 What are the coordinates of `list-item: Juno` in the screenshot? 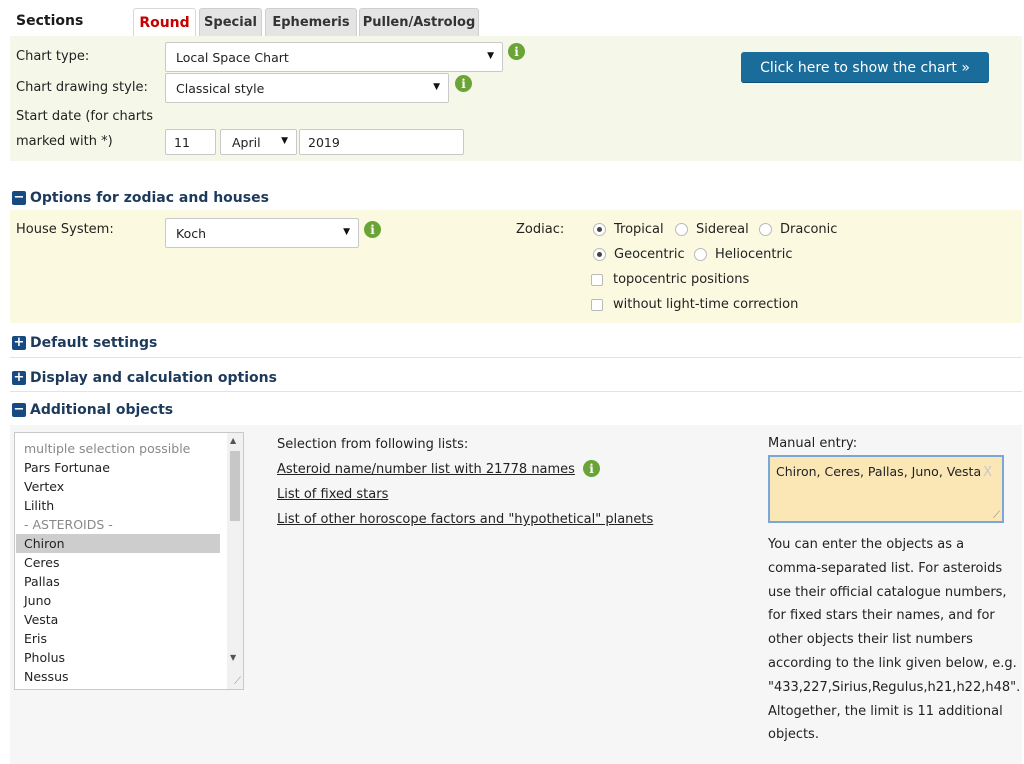 It's located at (118, 600).